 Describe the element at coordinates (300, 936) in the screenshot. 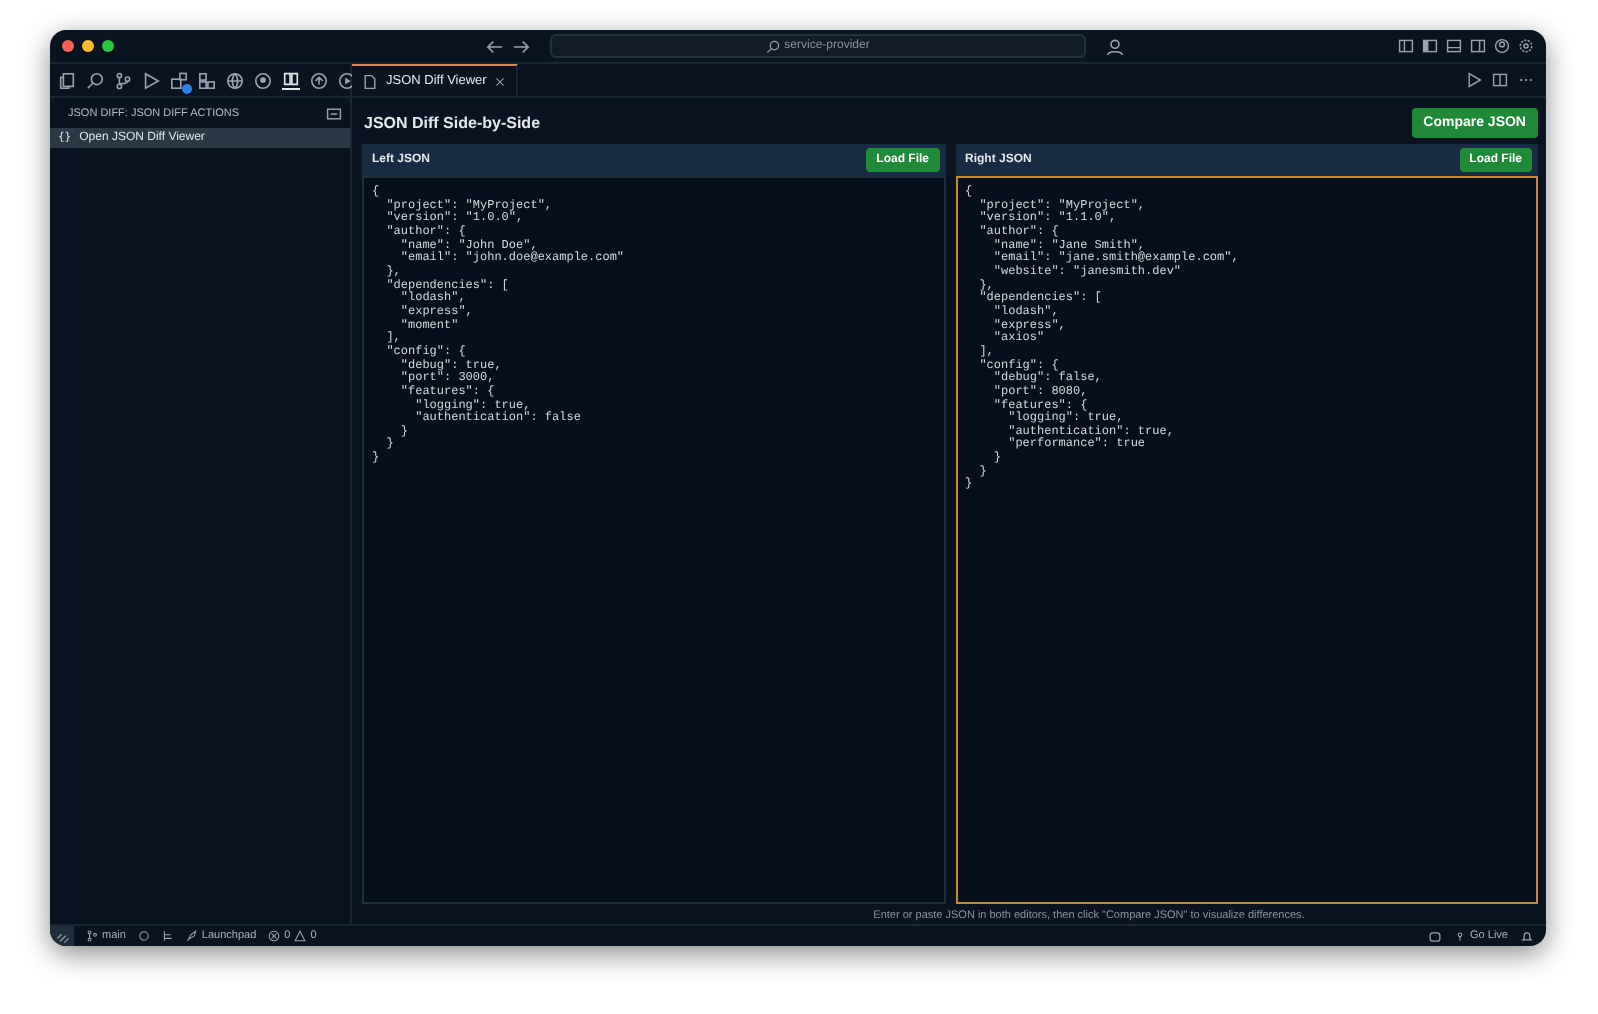

I see `warning-icon` at that location.